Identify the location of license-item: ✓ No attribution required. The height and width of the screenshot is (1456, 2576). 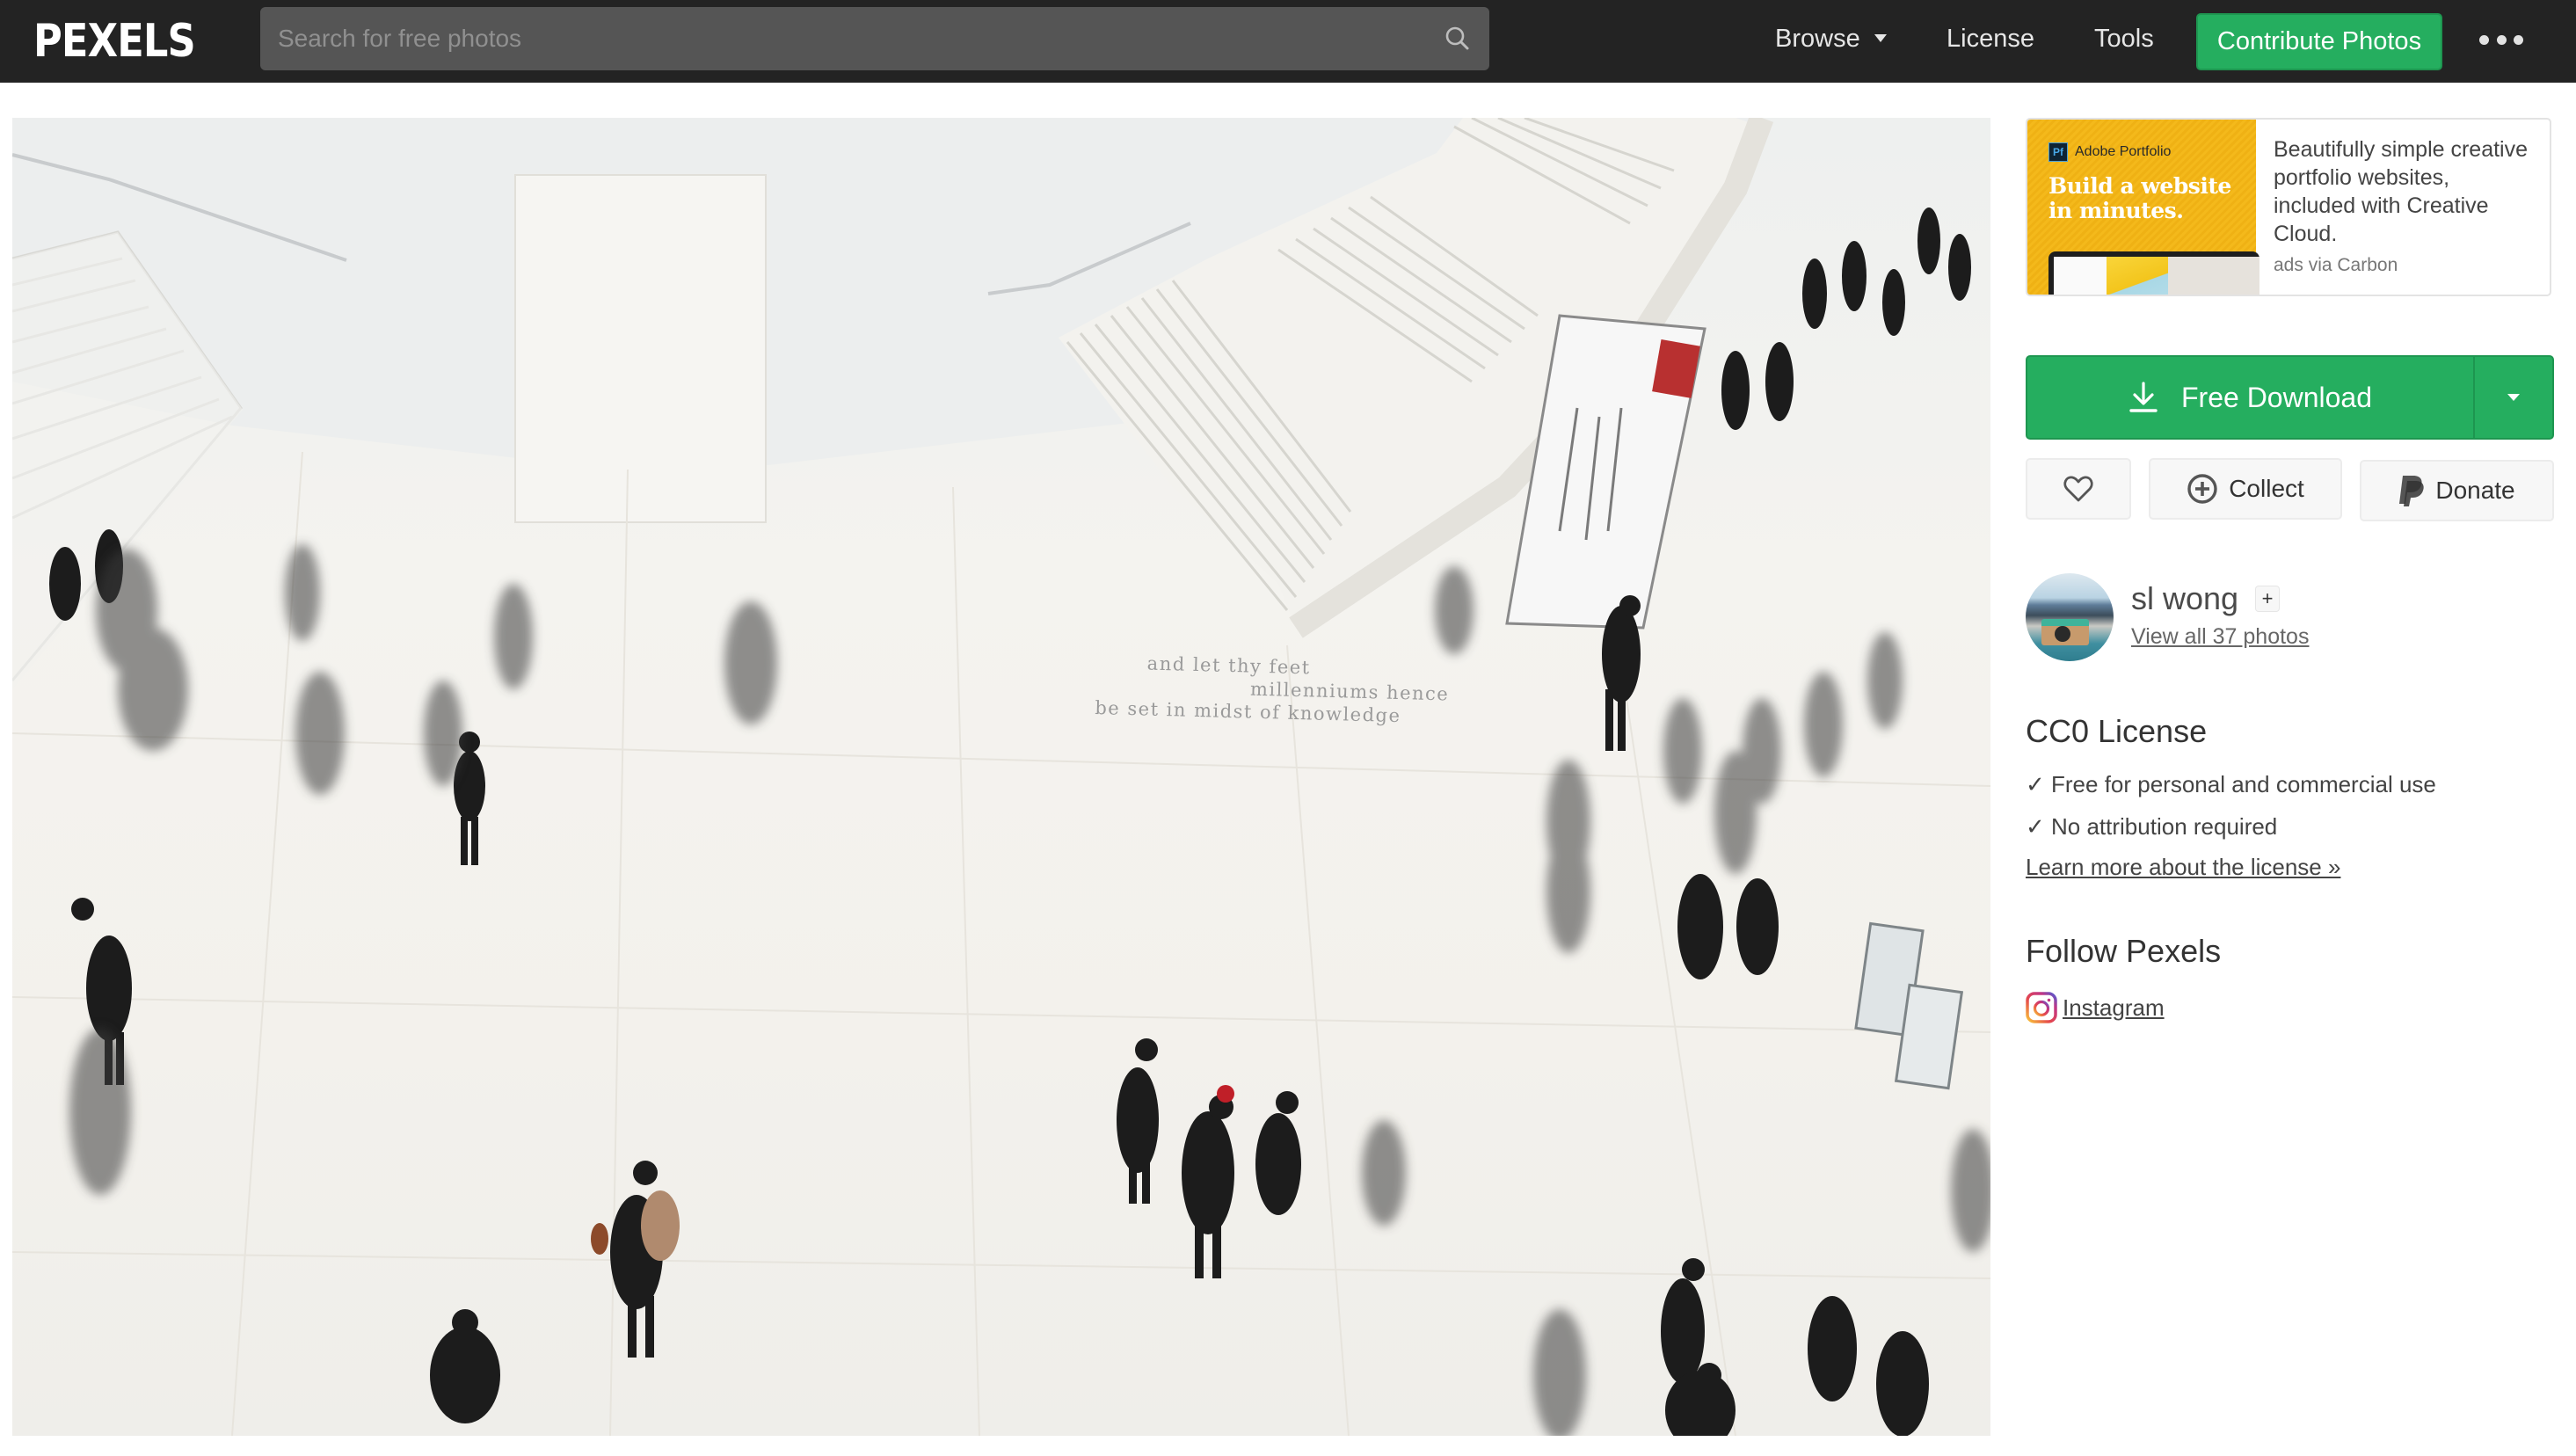
(2152, 826).